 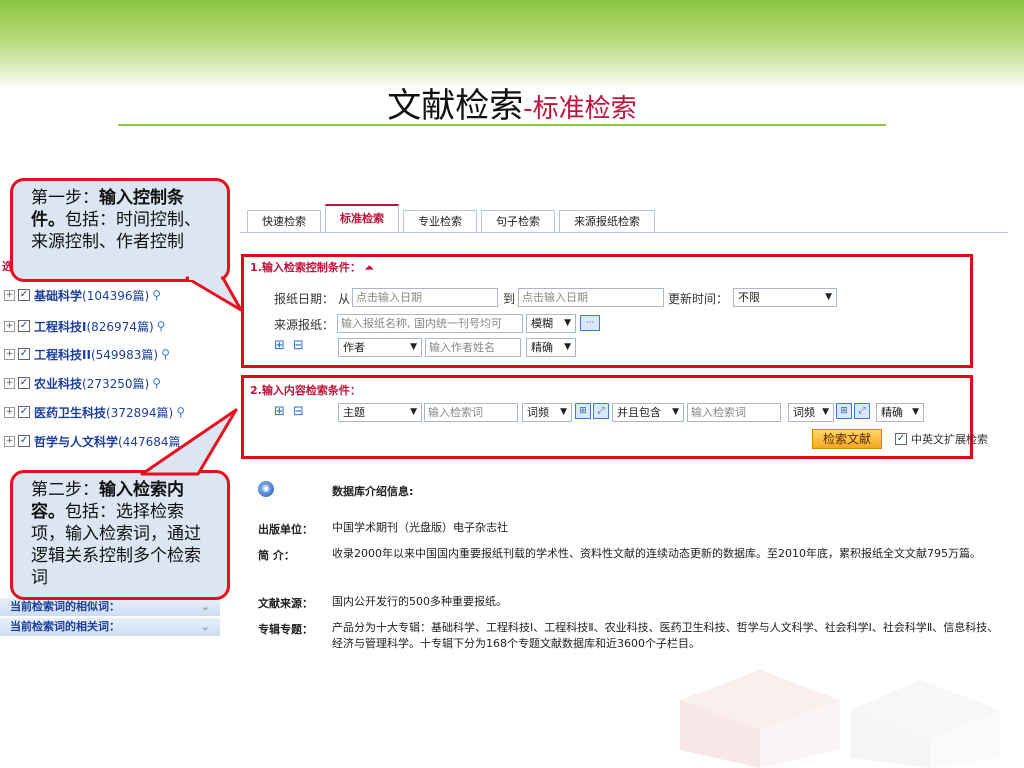 I want to click on tab-professional-search: 专业检索, so click(x=440, y=221).